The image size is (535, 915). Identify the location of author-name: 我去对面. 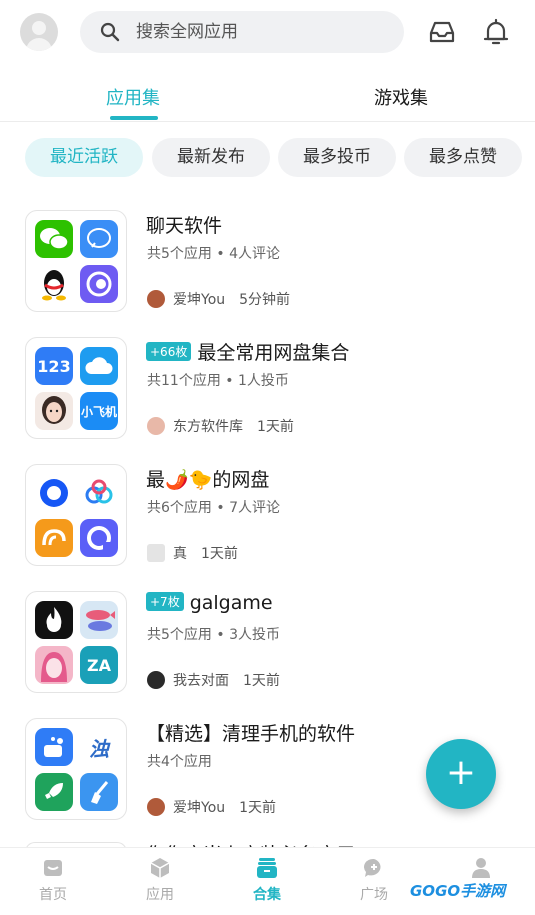
(201, 681).